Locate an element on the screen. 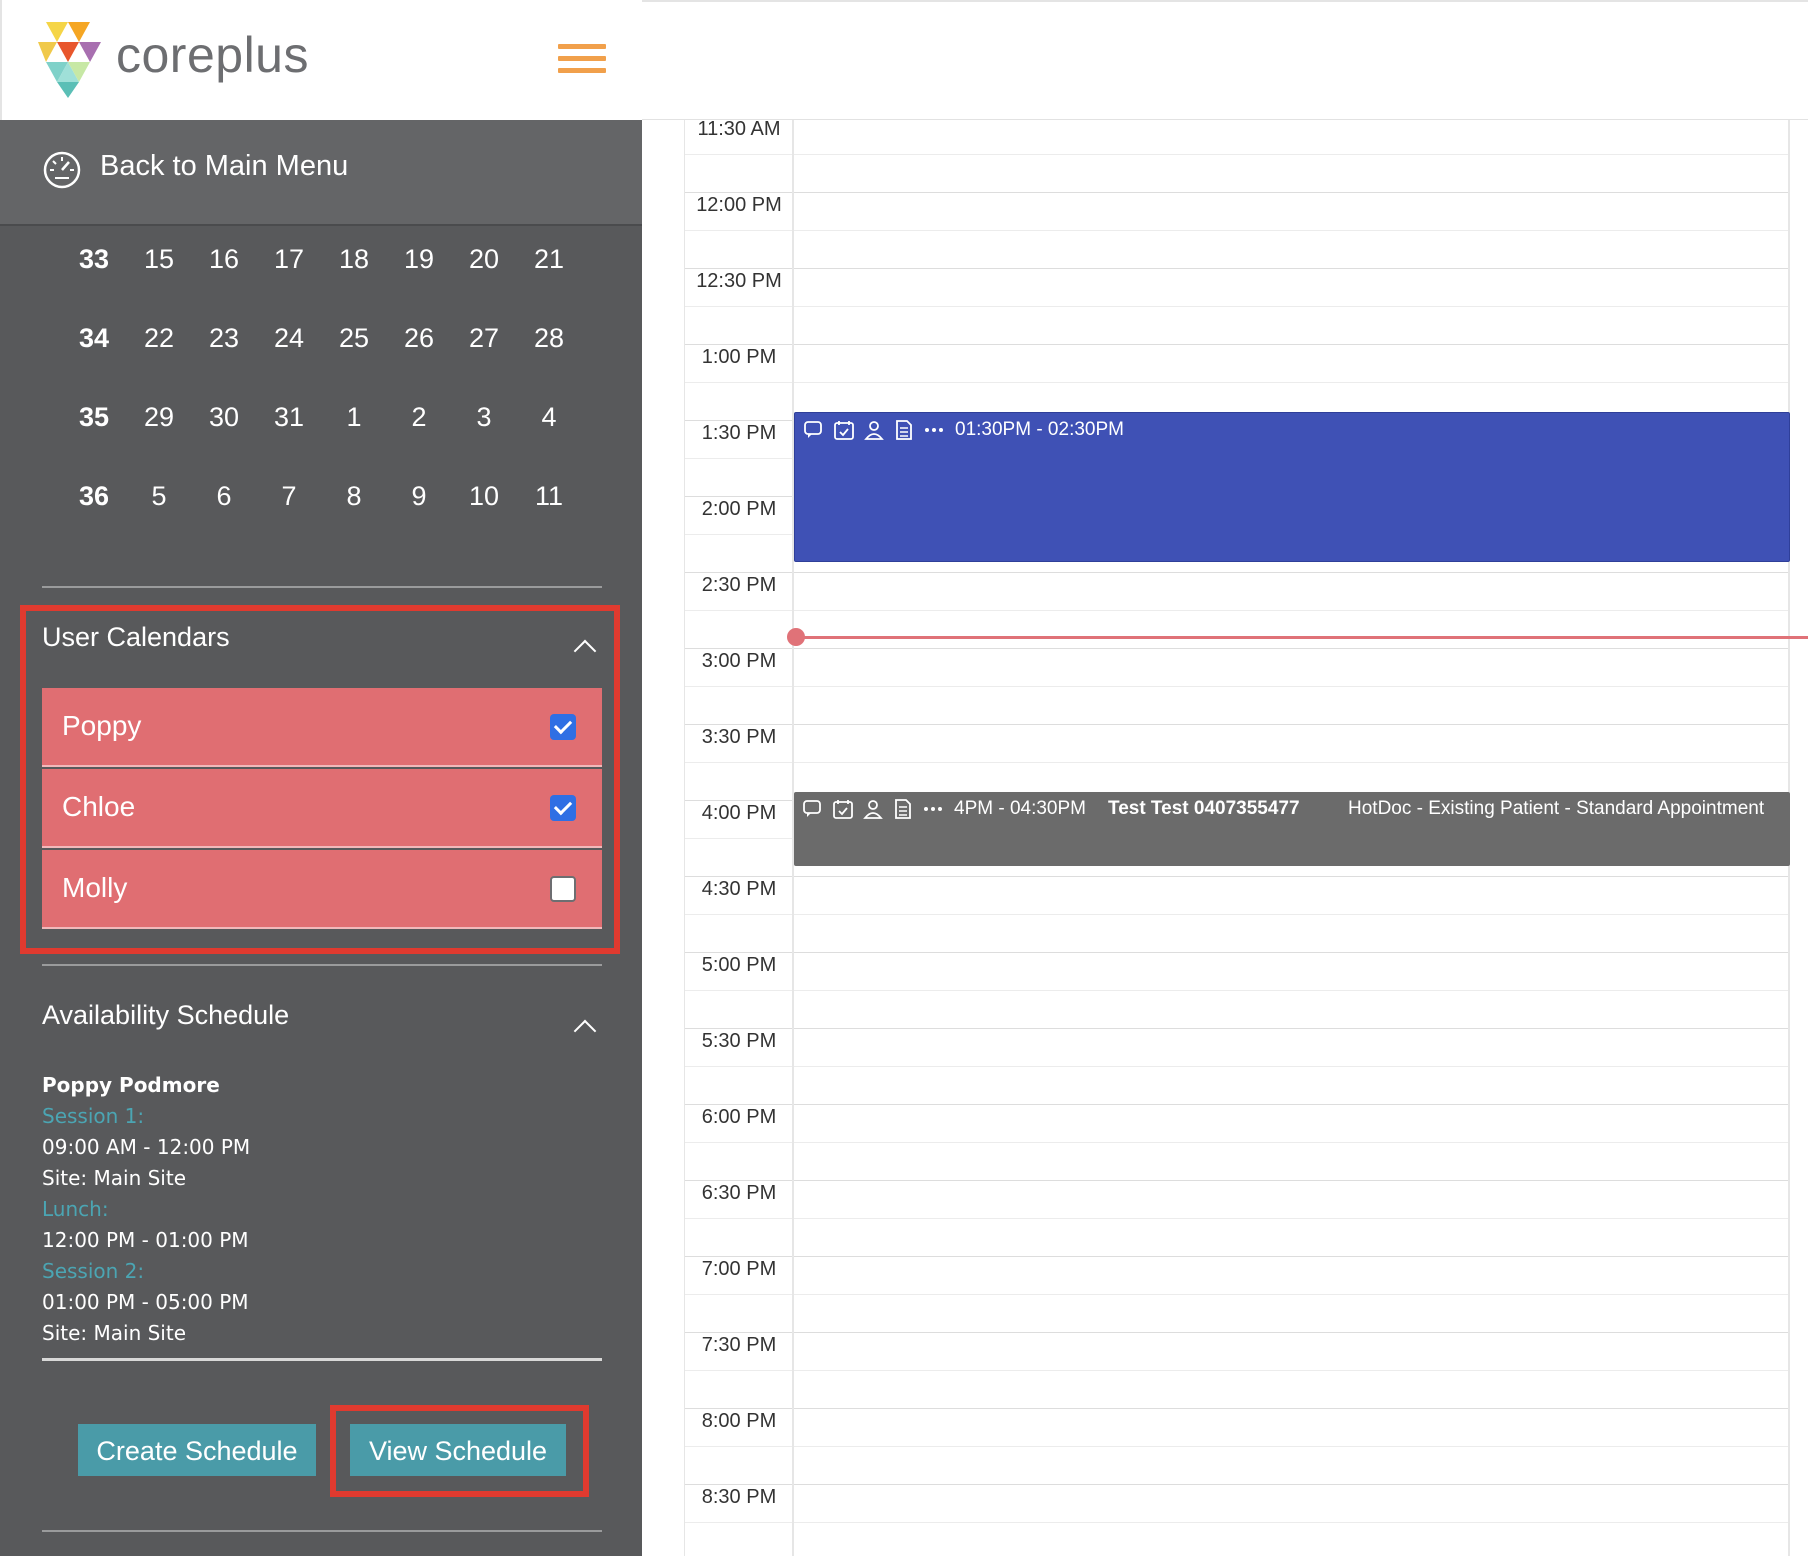 Image resolution: width=1808 pixels, height=1556 pixels. time-label: 5:00 PM is located at coordinates (739, 965).